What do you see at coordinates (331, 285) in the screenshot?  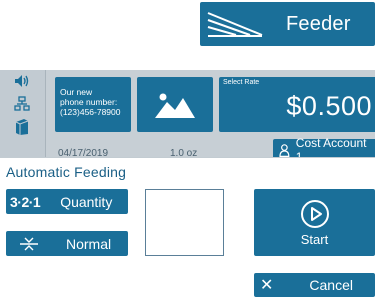 I see `cancel-label: Cancel` at bounding box center [331, 285].